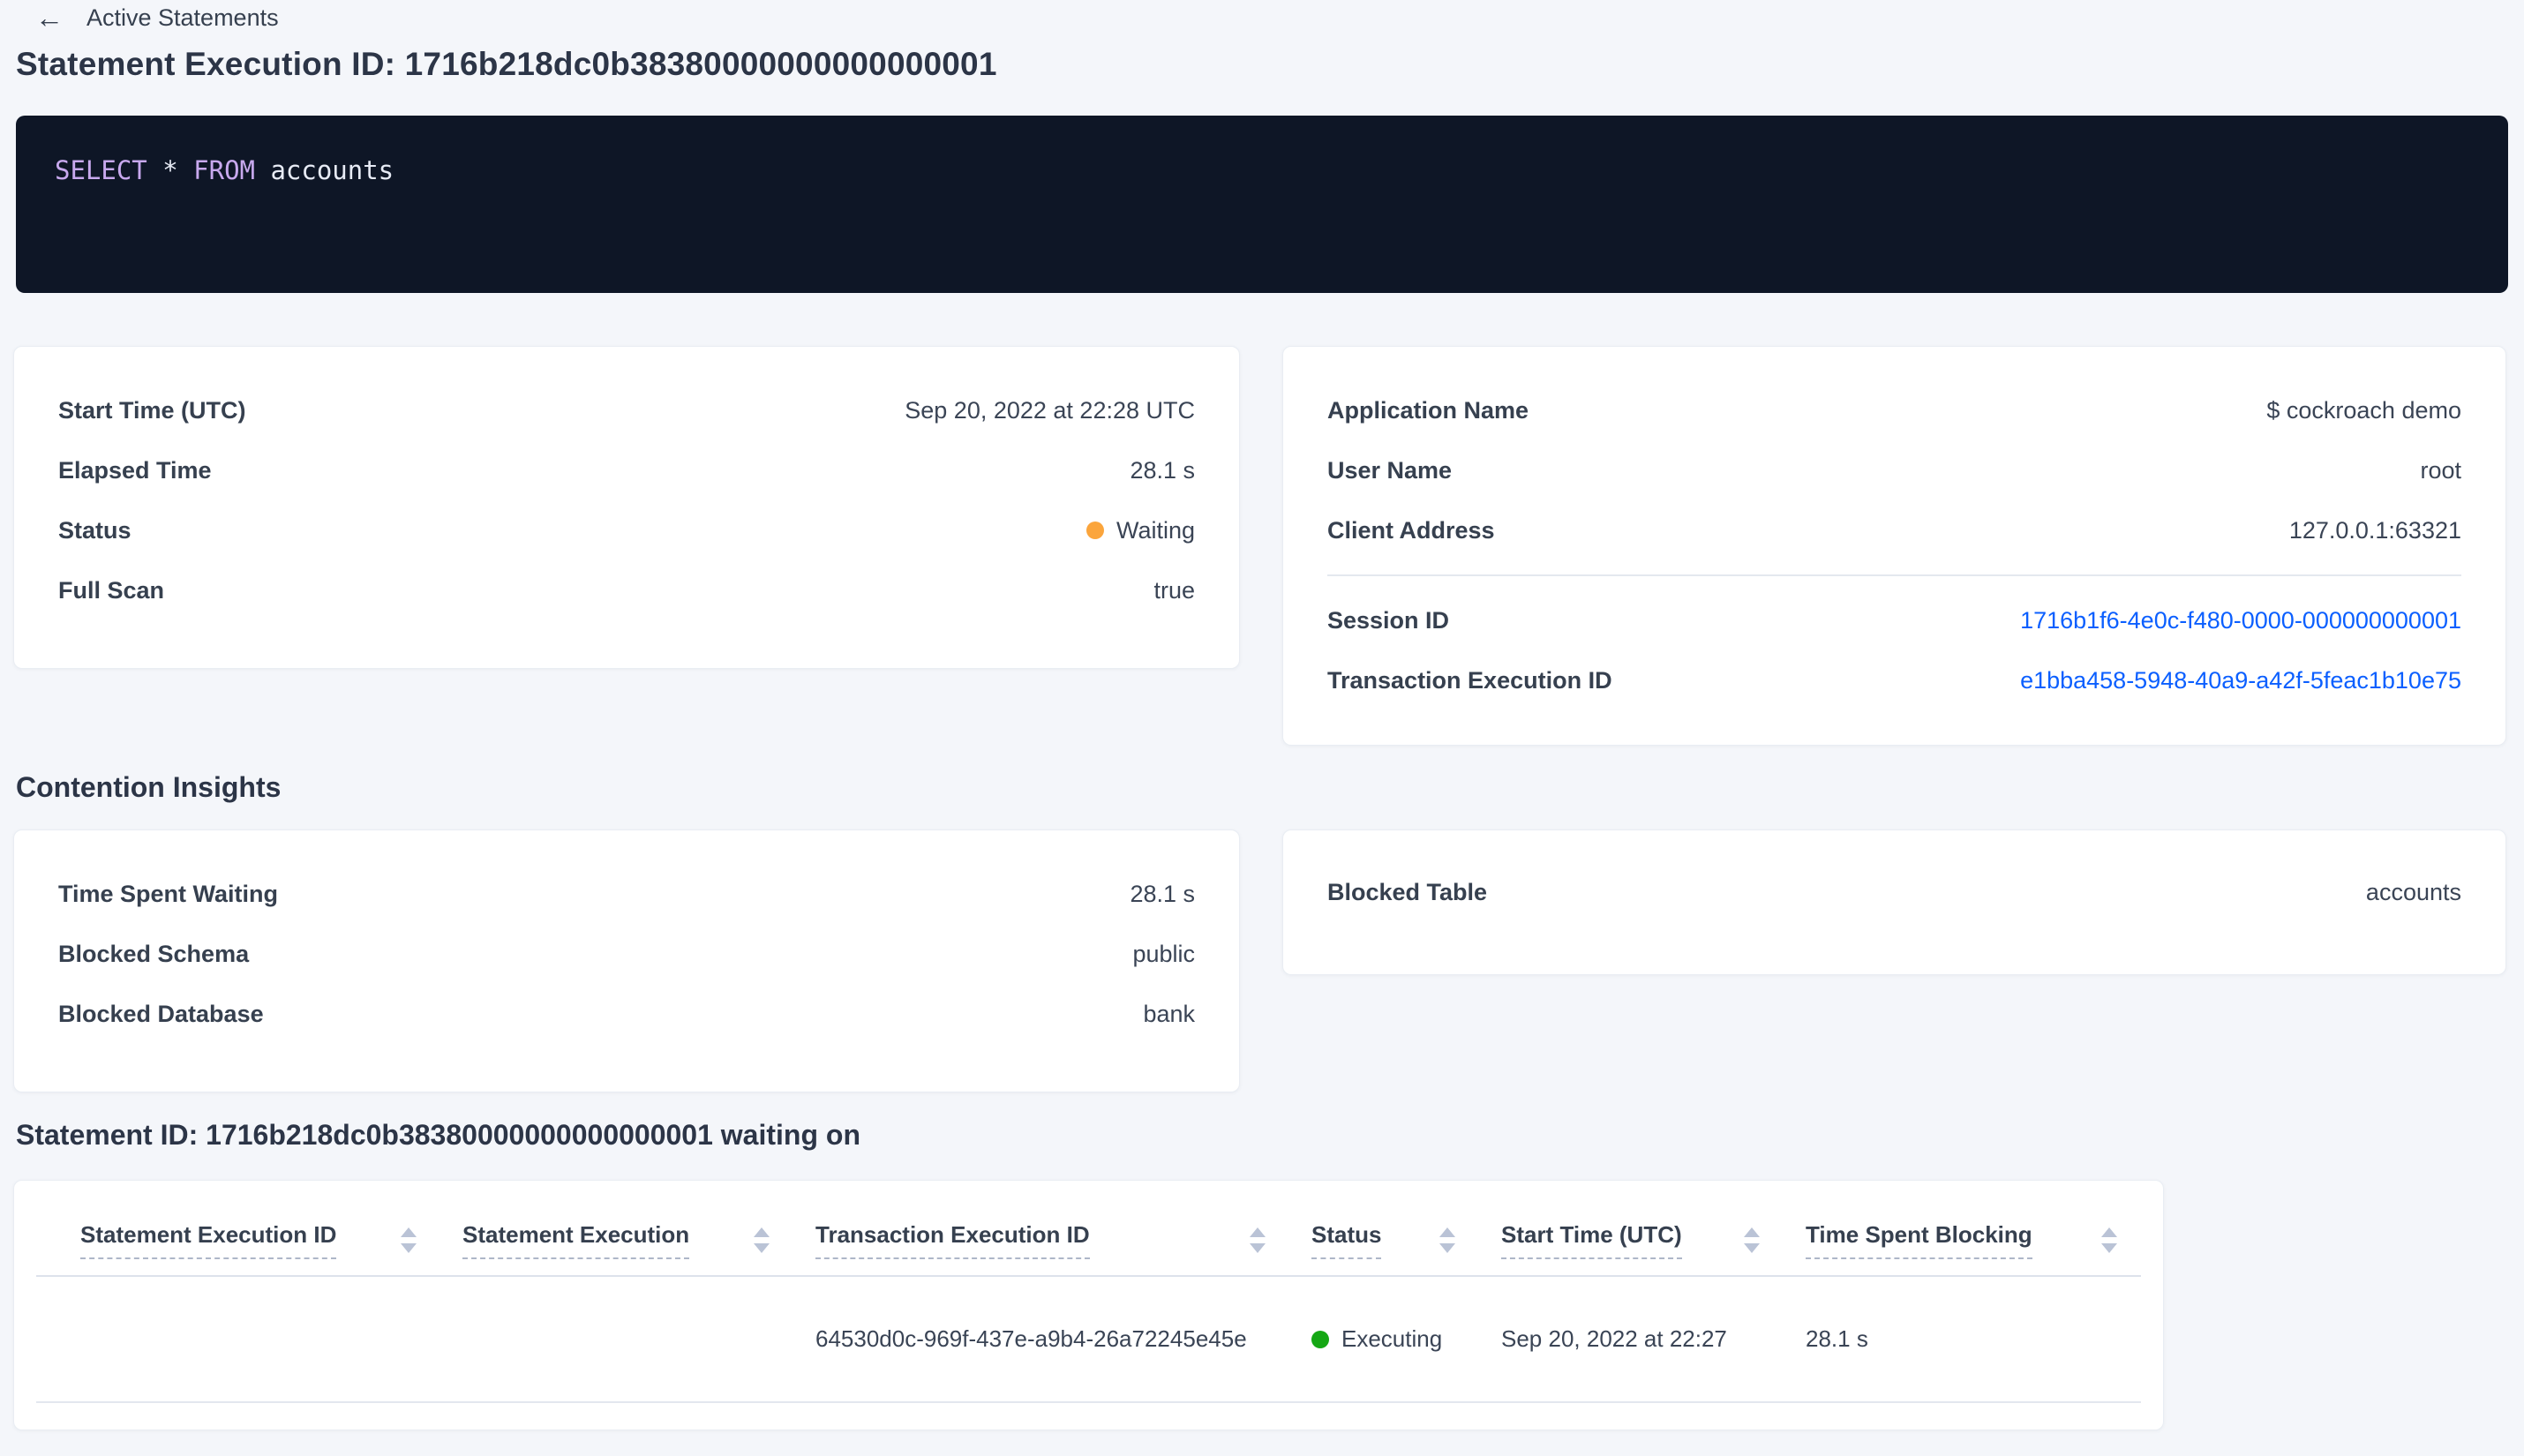  Describe the element at coordinates (94, 530) in the screenshot. I see `status-label: Status` at that location.